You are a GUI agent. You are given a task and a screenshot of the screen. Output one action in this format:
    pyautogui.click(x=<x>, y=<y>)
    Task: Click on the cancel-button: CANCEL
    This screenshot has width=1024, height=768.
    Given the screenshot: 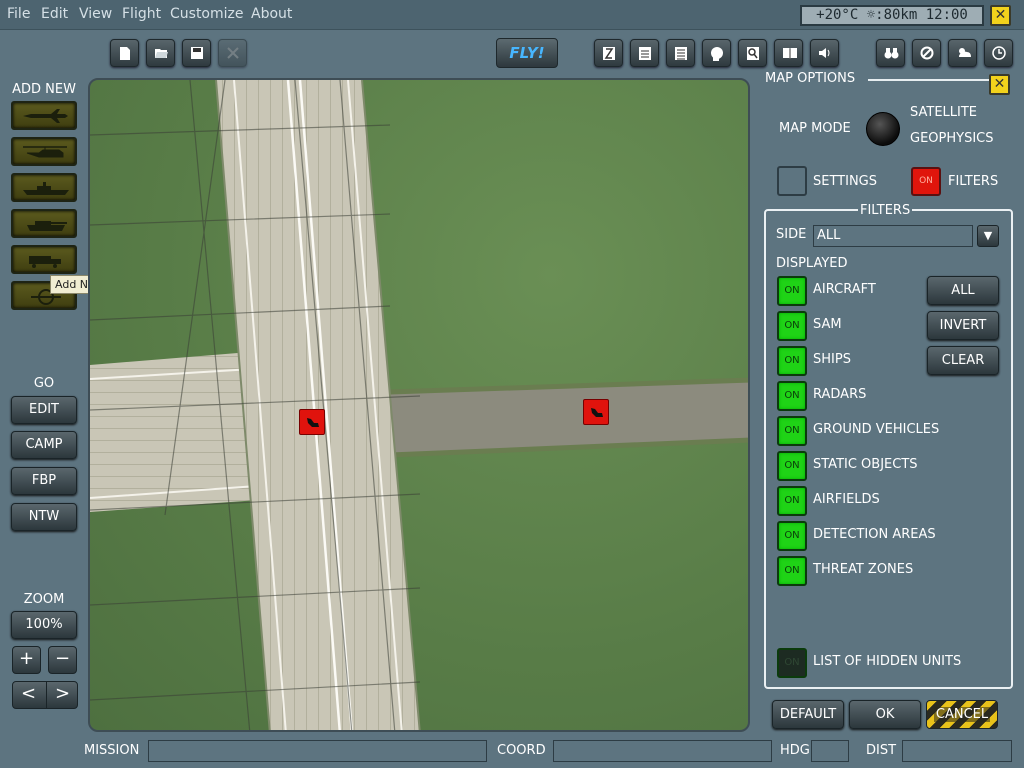 What is the action you would take?
    pyautogui.click(x=962, y=714)
    